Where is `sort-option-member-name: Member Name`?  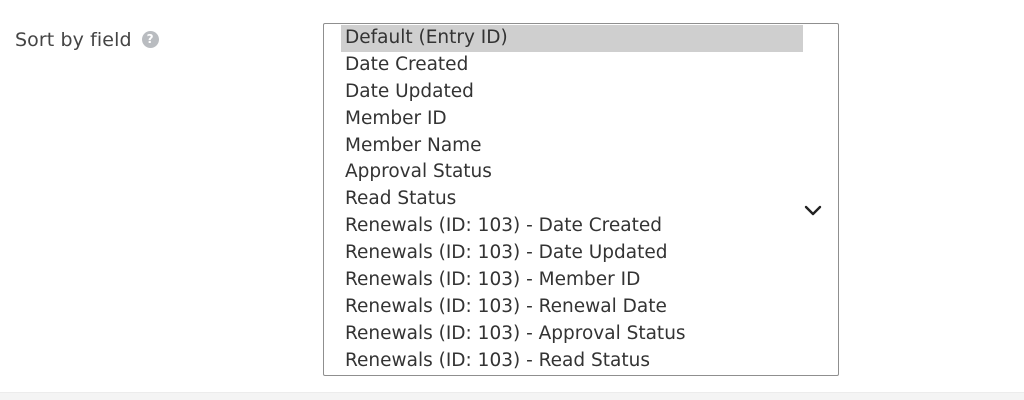
sort-option-member-name: Member Name is located at coordinates (572, 146).